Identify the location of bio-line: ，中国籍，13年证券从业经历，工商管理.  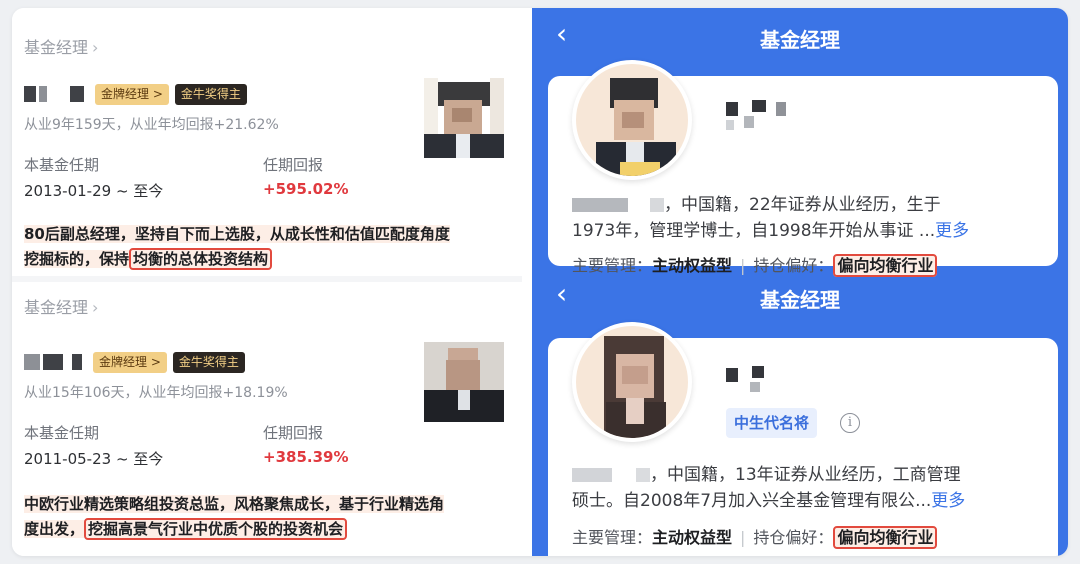
(805, 475).